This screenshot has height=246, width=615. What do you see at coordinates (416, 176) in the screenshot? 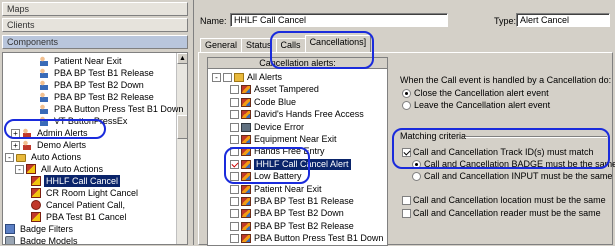
I see `input-radio` at bounding box center [416, 176].